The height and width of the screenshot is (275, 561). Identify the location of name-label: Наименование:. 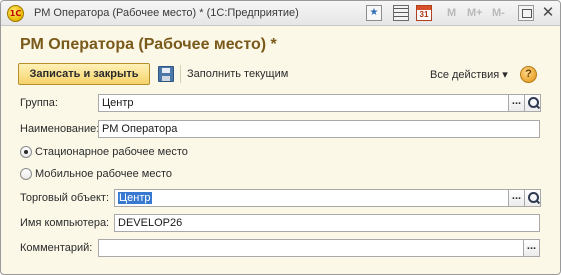
(60, 129).